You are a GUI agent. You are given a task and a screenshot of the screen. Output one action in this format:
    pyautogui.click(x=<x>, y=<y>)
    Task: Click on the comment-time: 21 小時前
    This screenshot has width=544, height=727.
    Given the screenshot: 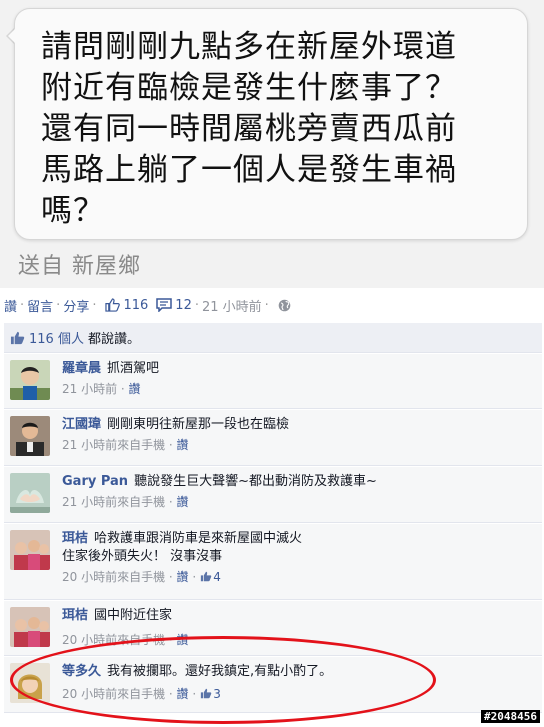 What is the action you would take?
    pyautogui.click(x=89, y=389)
    